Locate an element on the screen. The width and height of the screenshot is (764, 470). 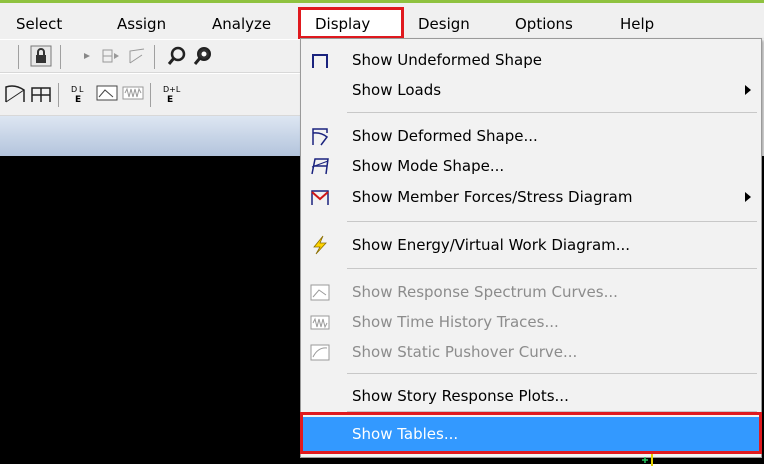
zoom-in-icon is located at coordinates (203, 56).